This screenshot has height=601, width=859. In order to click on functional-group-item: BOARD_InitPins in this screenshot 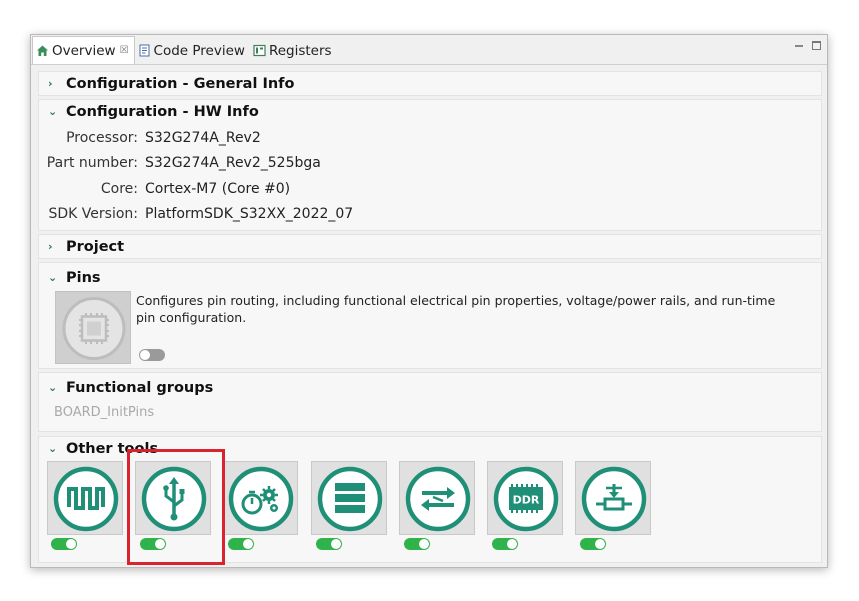, I will do `click(430, 415)`.